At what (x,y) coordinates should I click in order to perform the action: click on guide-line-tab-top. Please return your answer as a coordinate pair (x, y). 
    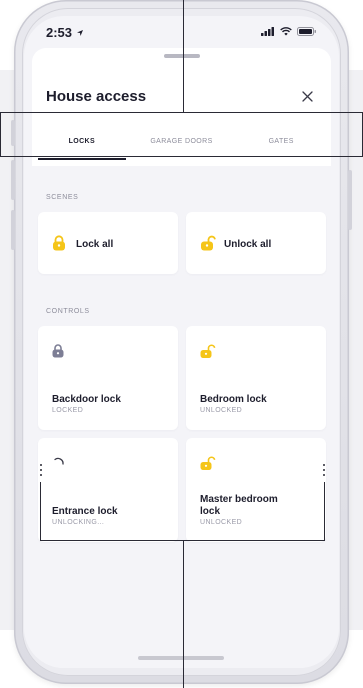
    Looking at the image, I should click on (181, 112).